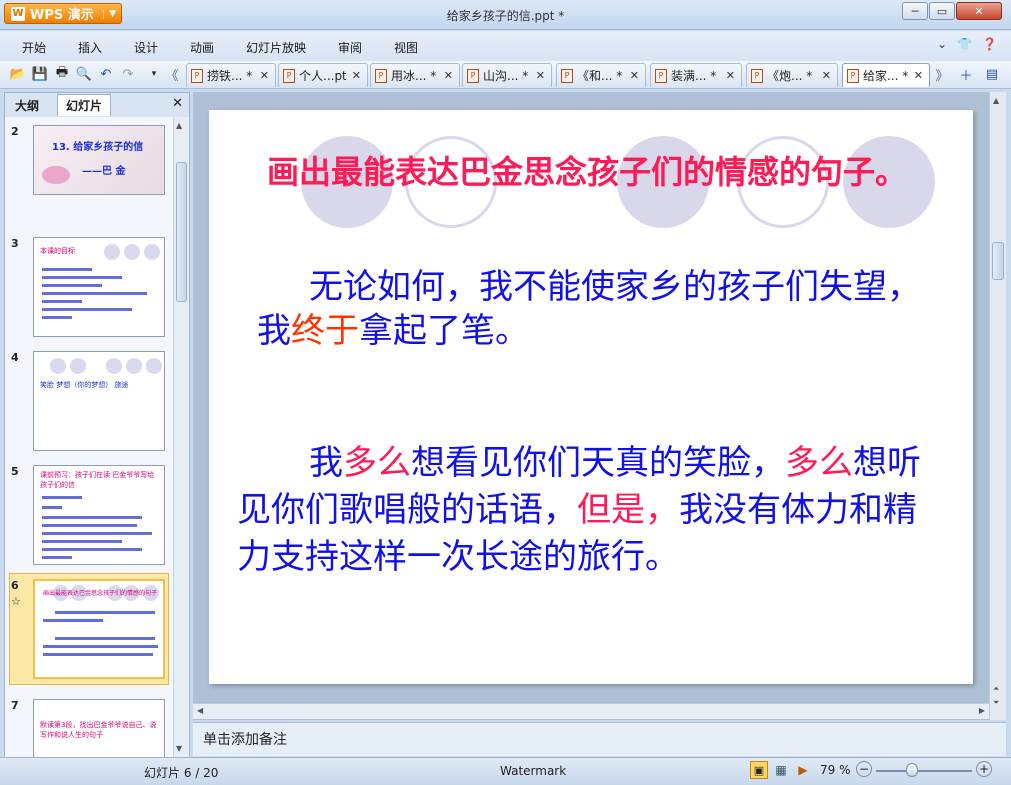 Image resolution: width=1011 pixels, height=785 pixels. I want to click on tab-outline: 大纲, so click(27, 105).